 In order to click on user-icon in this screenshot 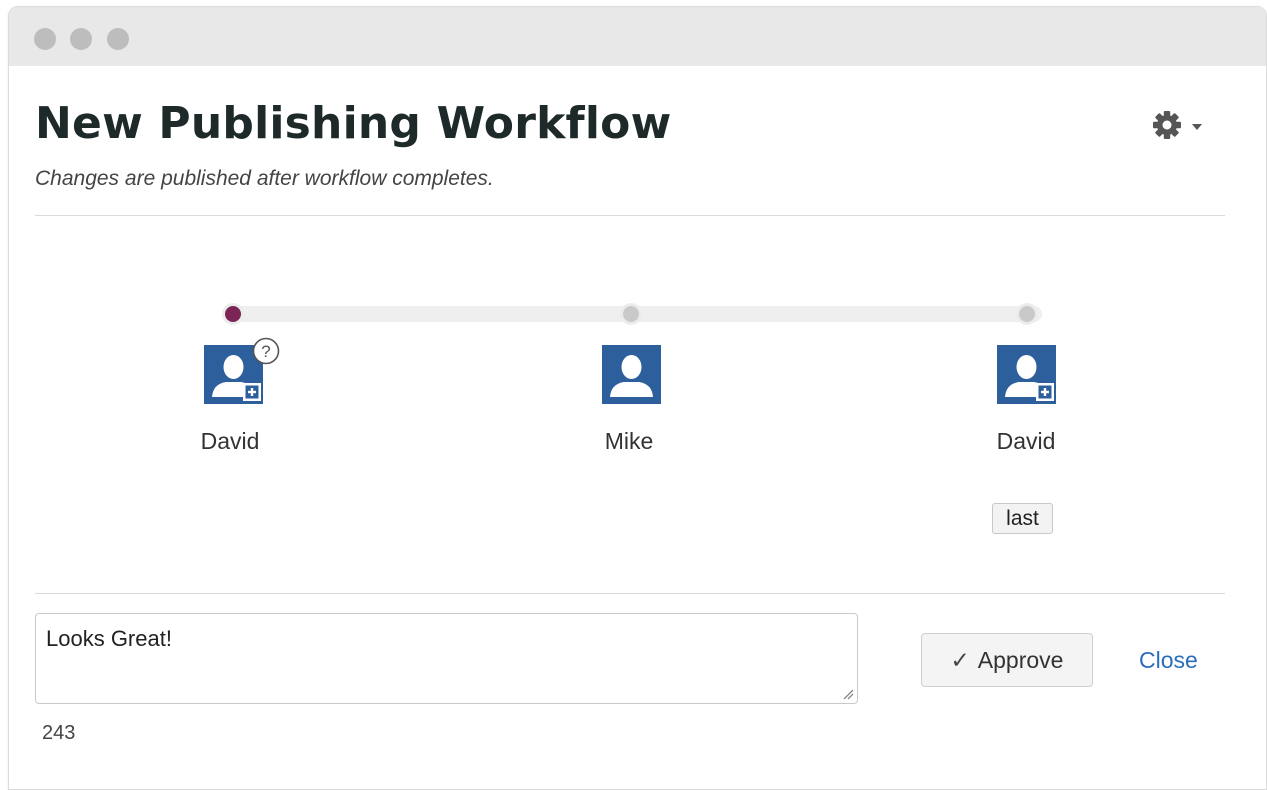, I will do `click(631, 374)`.